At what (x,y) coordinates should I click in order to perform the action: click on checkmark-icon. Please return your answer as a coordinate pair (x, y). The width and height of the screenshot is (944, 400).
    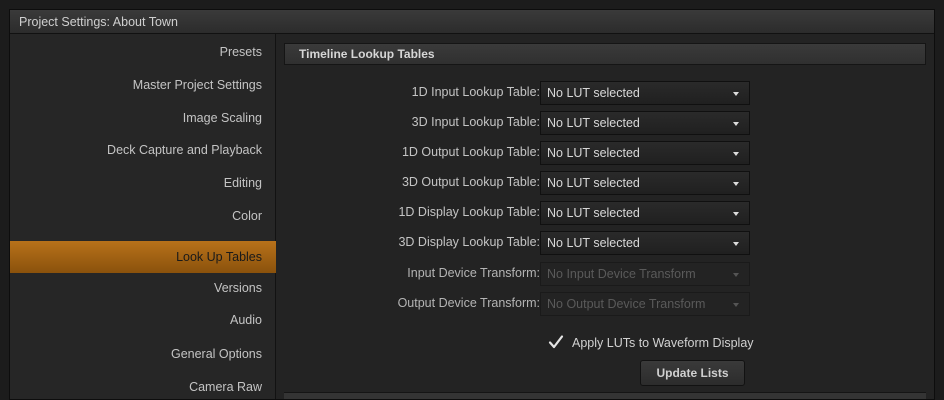
    Looking at the image, I should click on (556, 342).